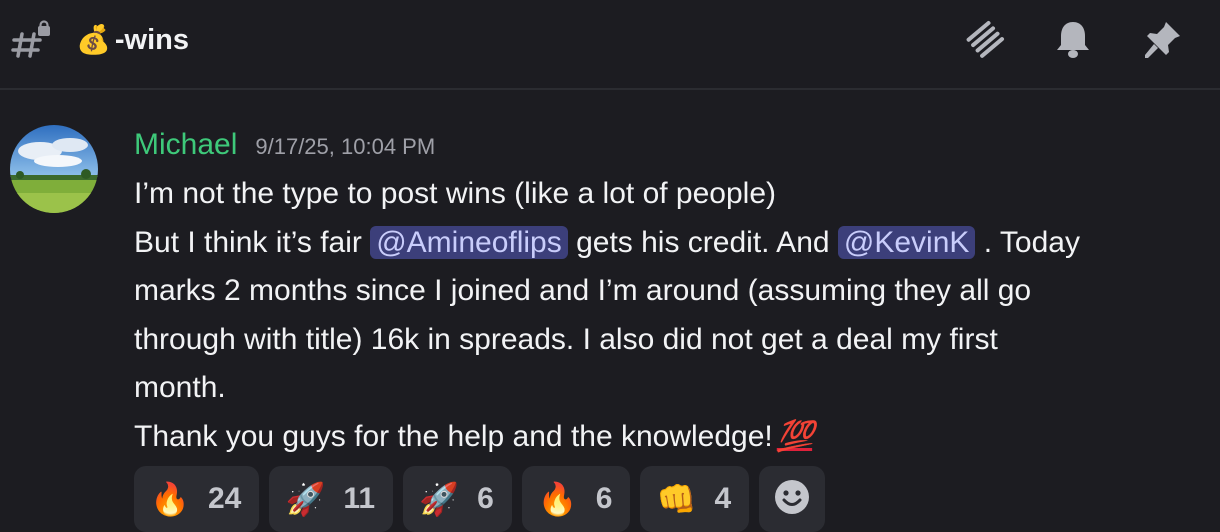  I want to click on reaction-fire: 🔥 24, so click(197, 499).